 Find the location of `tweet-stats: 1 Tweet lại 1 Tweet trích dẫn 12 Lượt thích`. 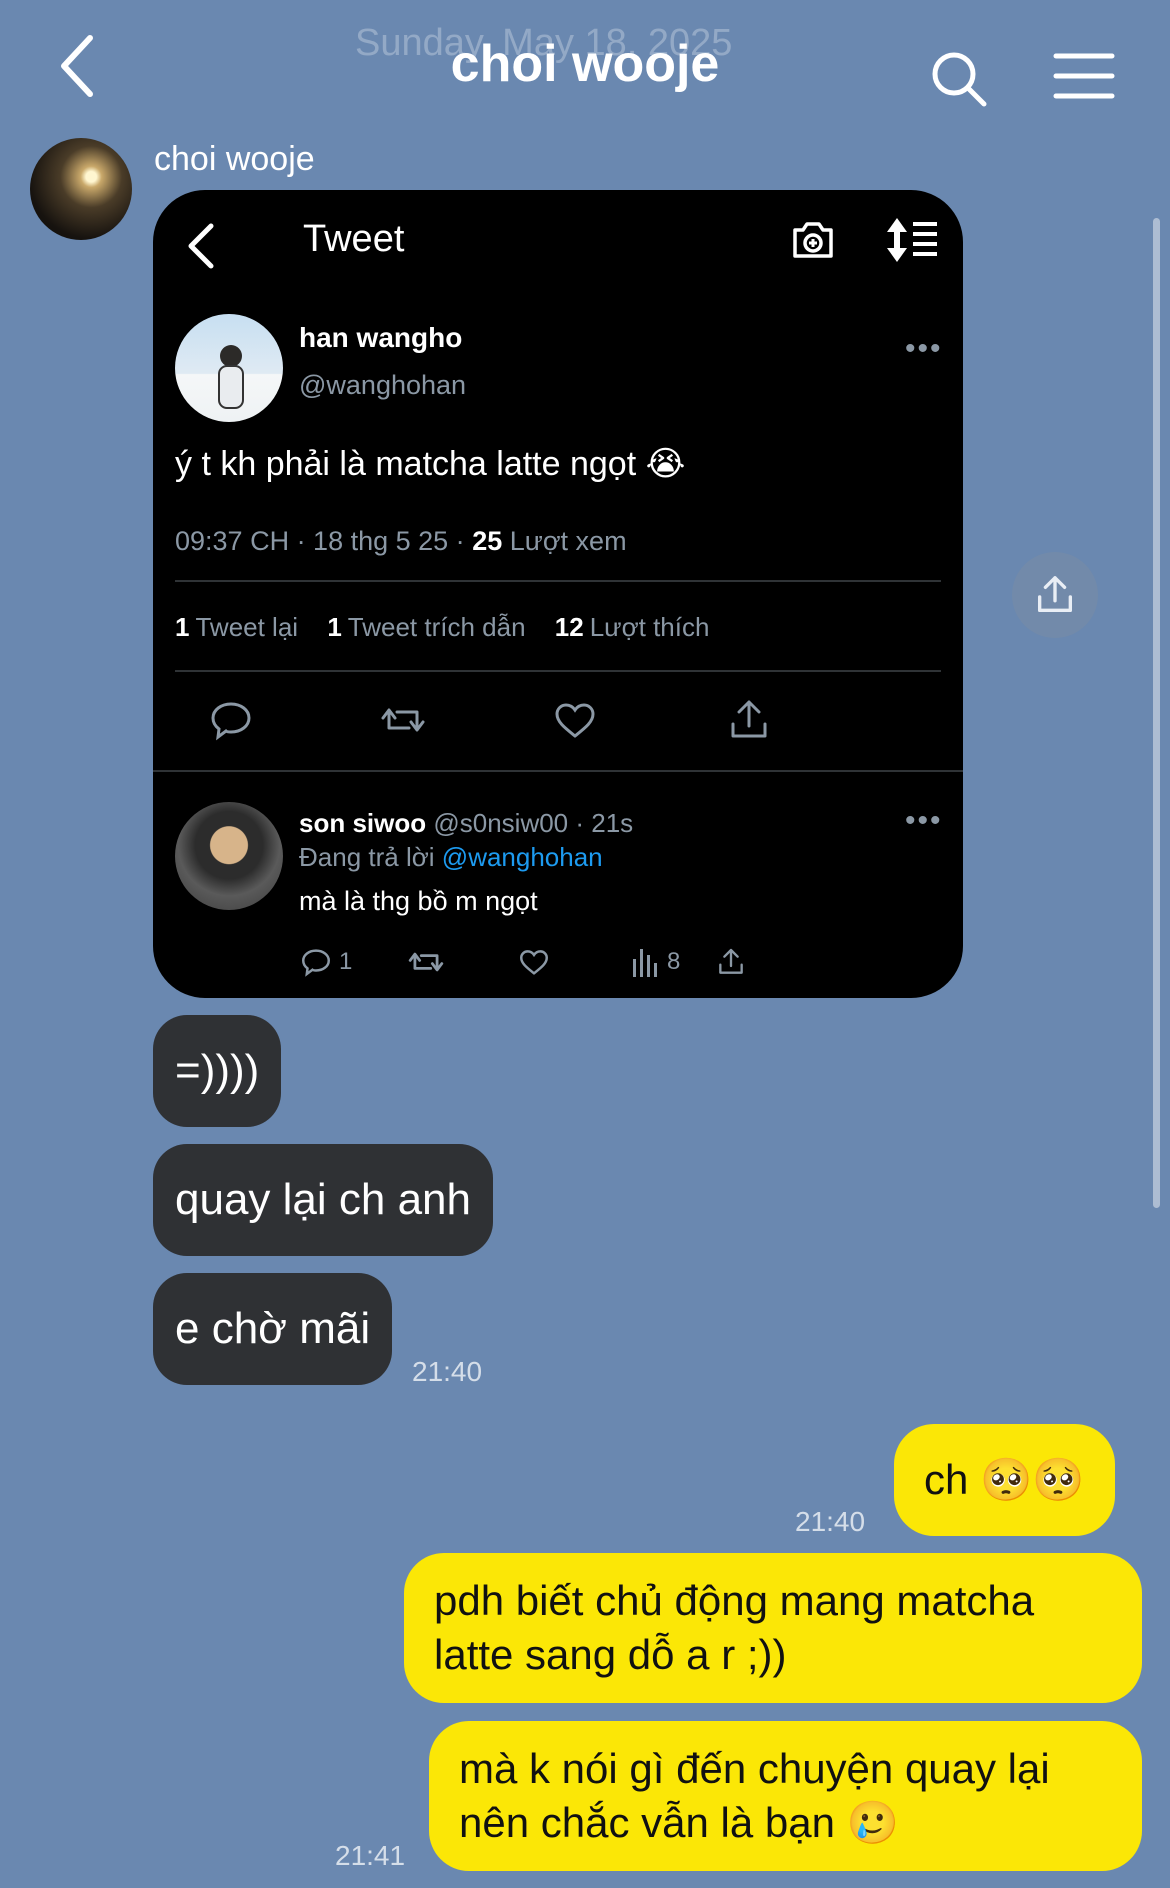

tweet-stats: 1 Tweet lại 1 Tweet trích dẫn 12 Lượt thích is located at coordinates (453, 627).